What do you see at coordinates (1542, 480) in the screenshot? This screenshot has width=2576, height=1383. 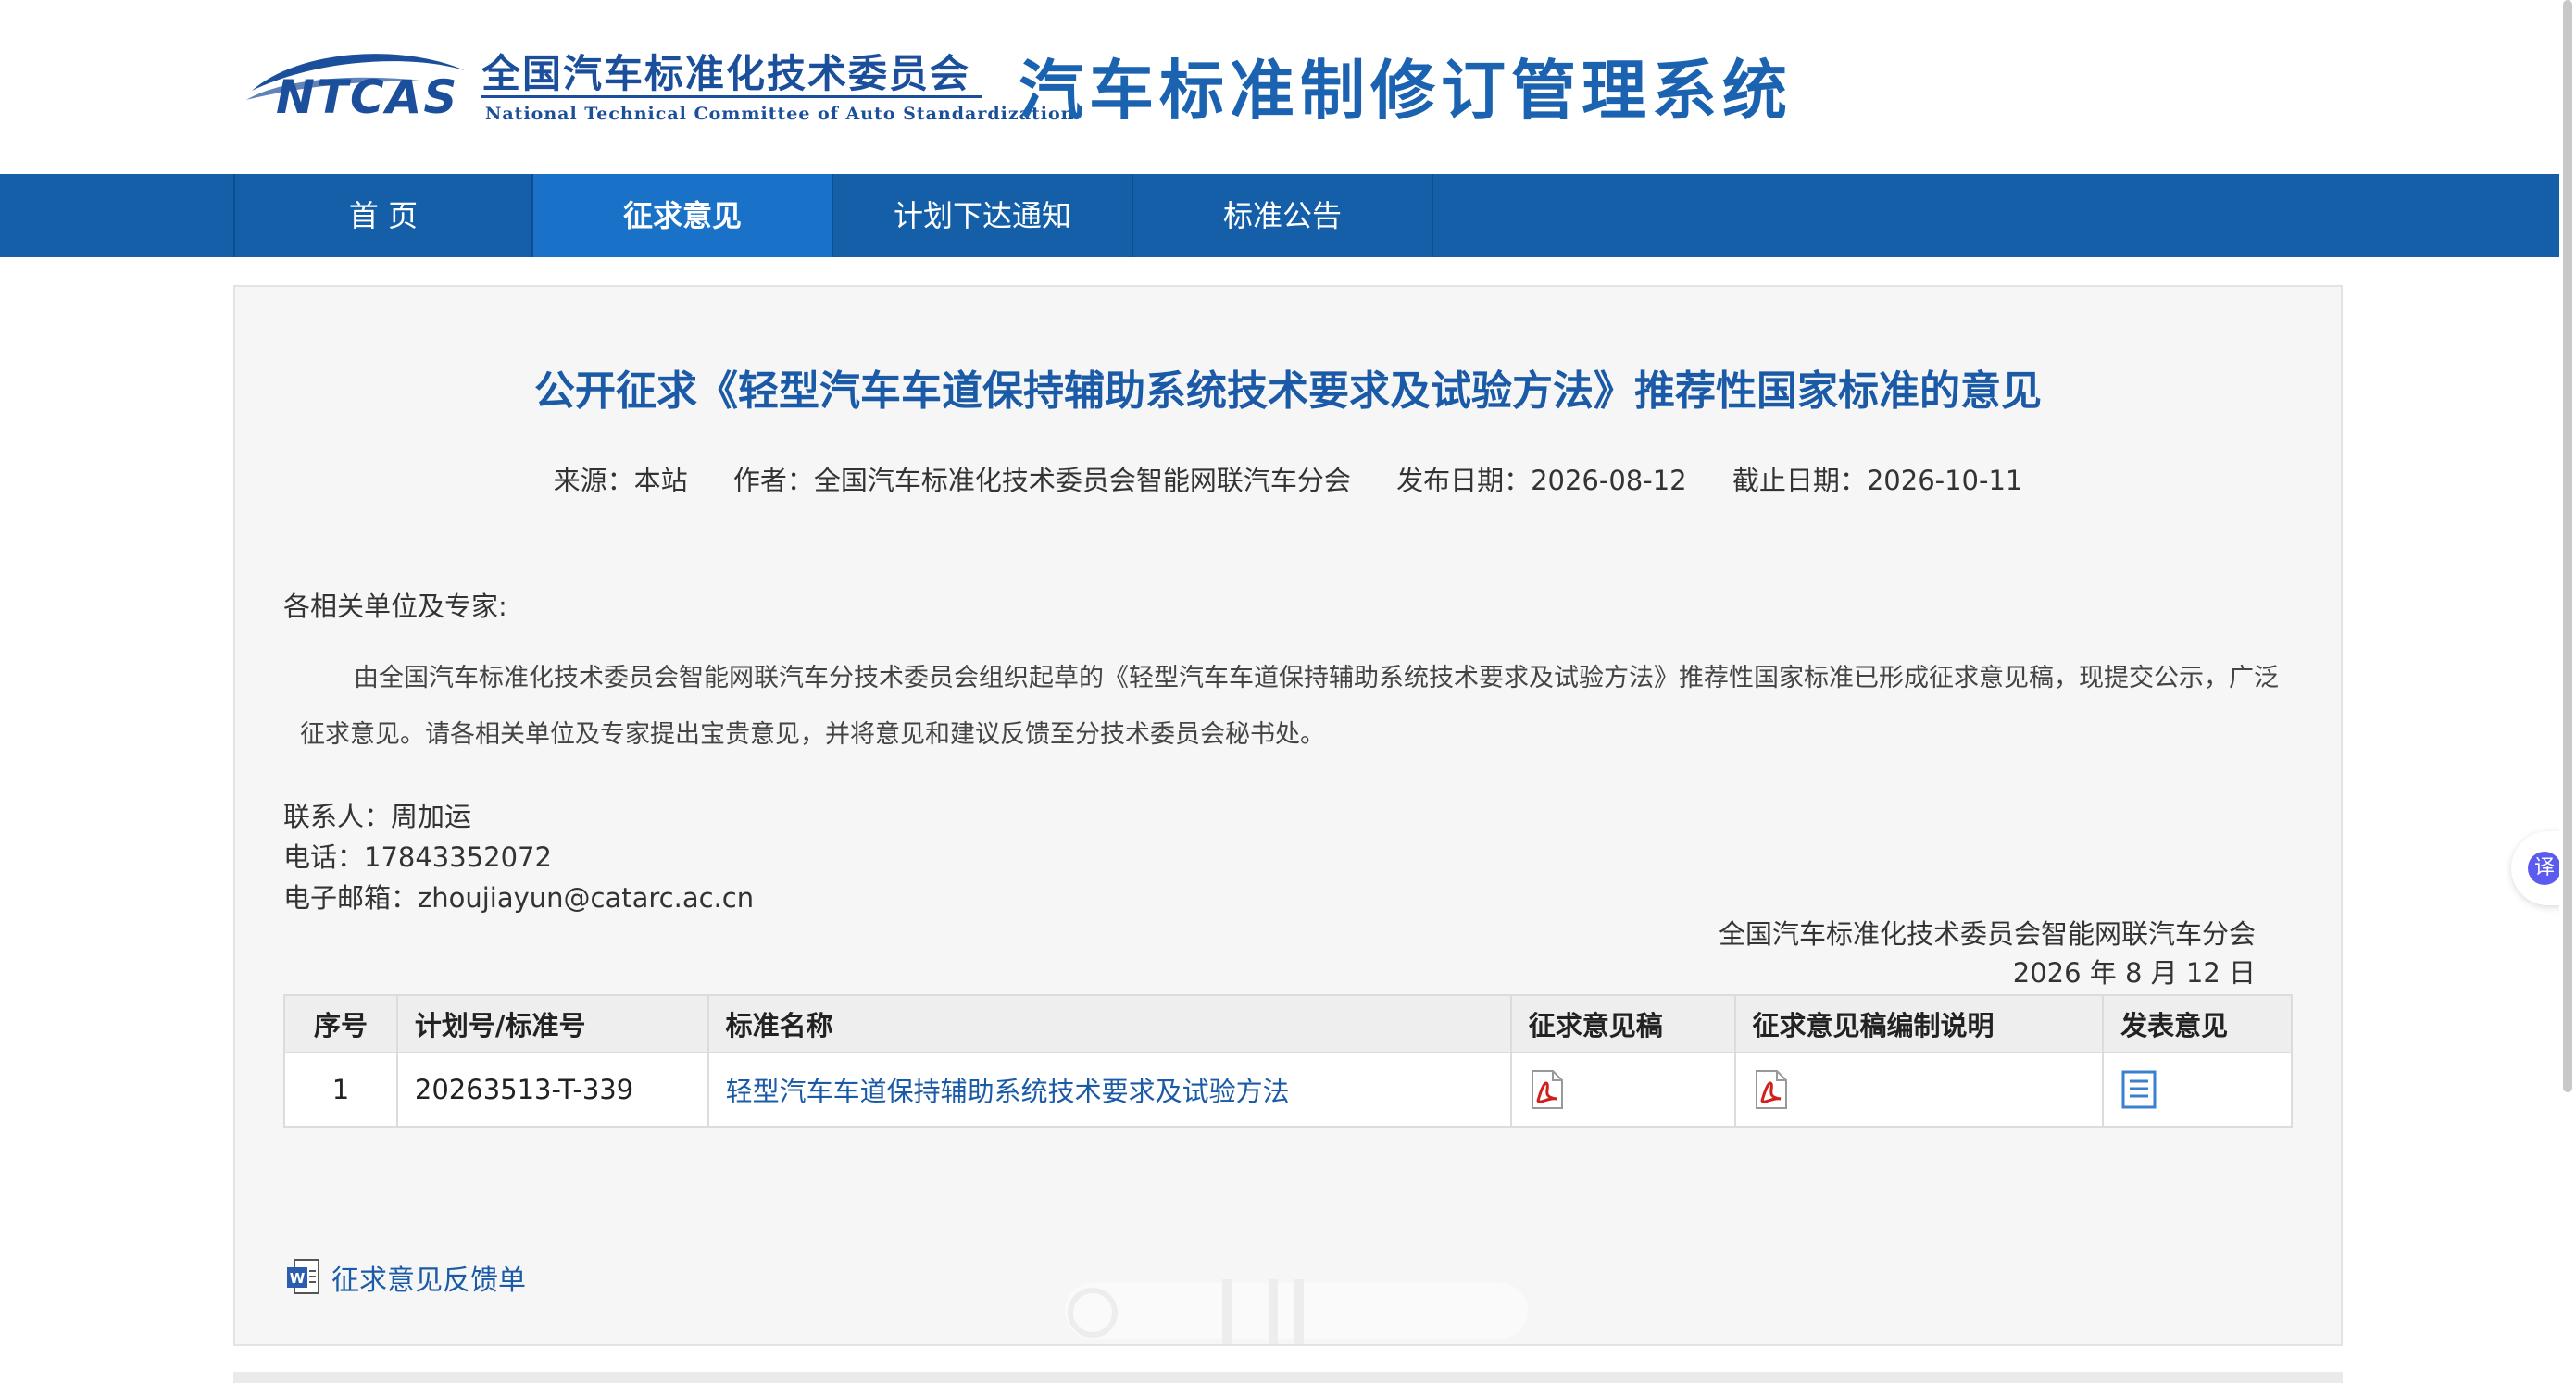 I see `meta-publish-date: 发布日期：2026-08-12` at bounding box center [1542, 480].